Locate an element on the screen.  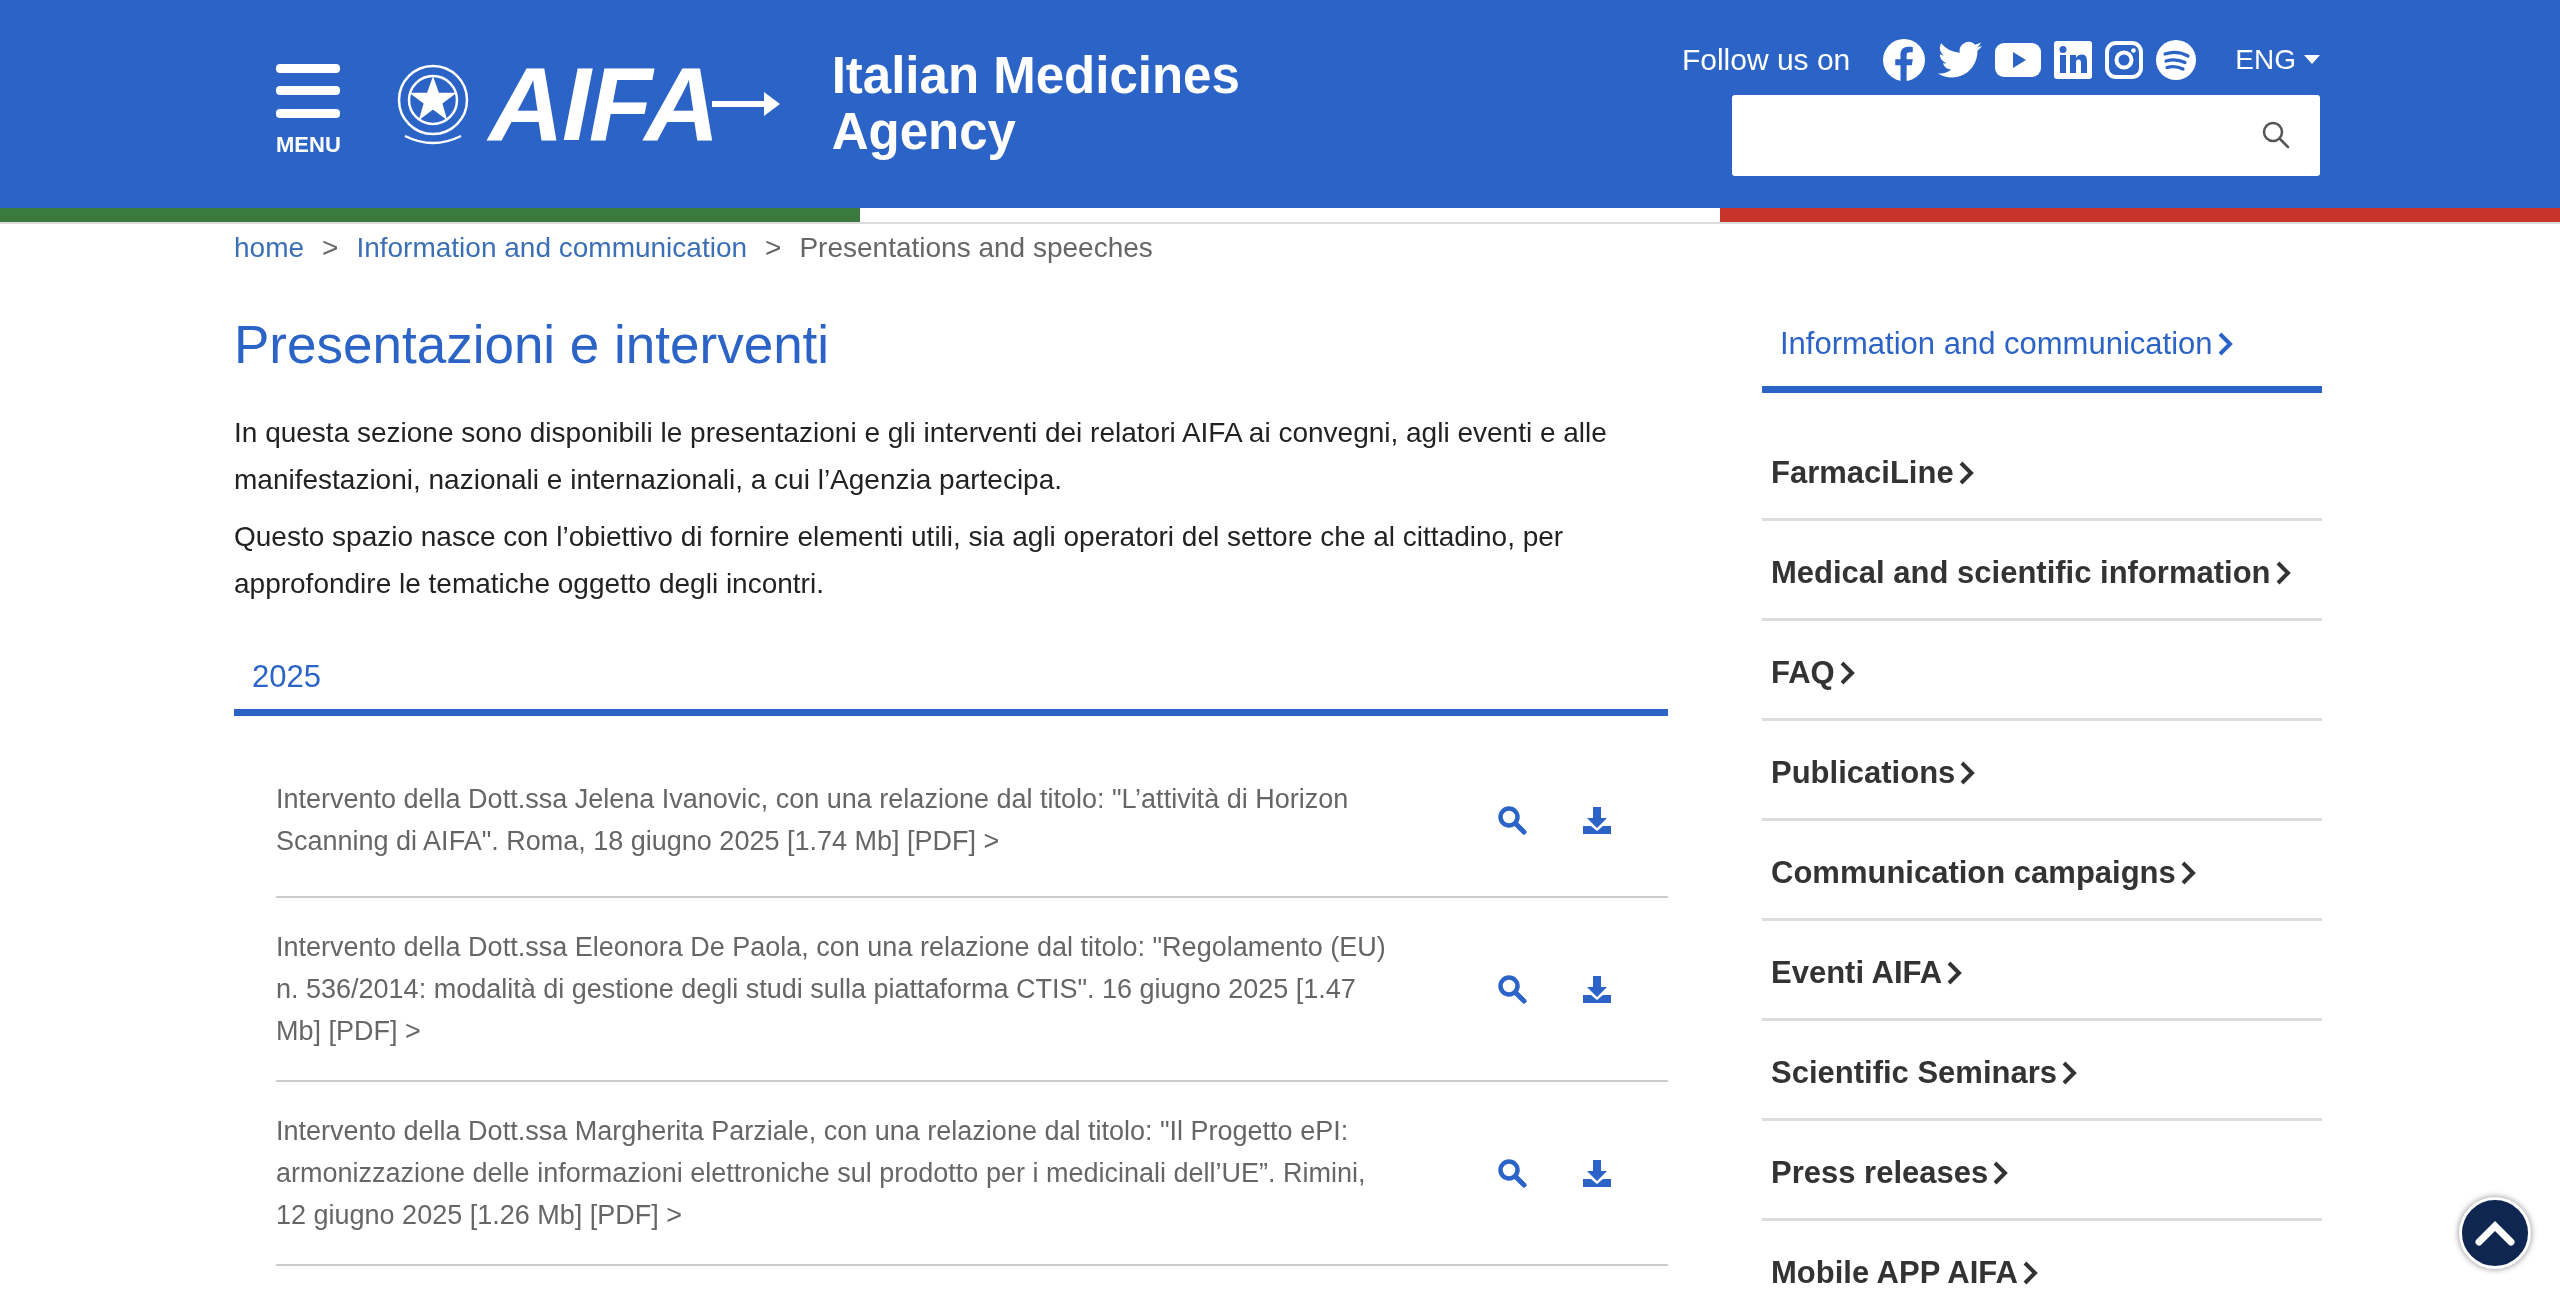
intro-paragraph: Questo spazio nasce con l’obiettivo di fornire elementi utili, sia agli operatori del settore che al cittadino, per approfondire le tematiche oggetto degli incontri. is located at coordinates (899, 560).